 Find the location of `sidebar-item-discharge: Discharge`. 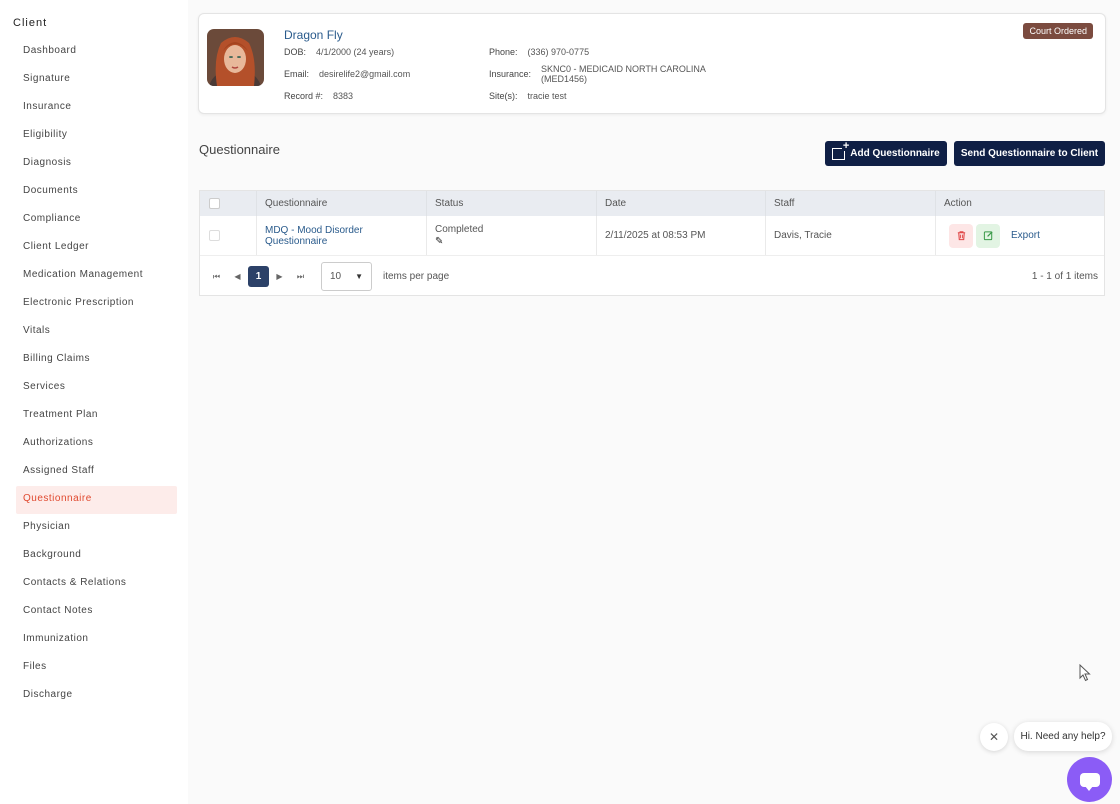

sidebar-item-discharge: Discharge is located at coordinates (96, 696).